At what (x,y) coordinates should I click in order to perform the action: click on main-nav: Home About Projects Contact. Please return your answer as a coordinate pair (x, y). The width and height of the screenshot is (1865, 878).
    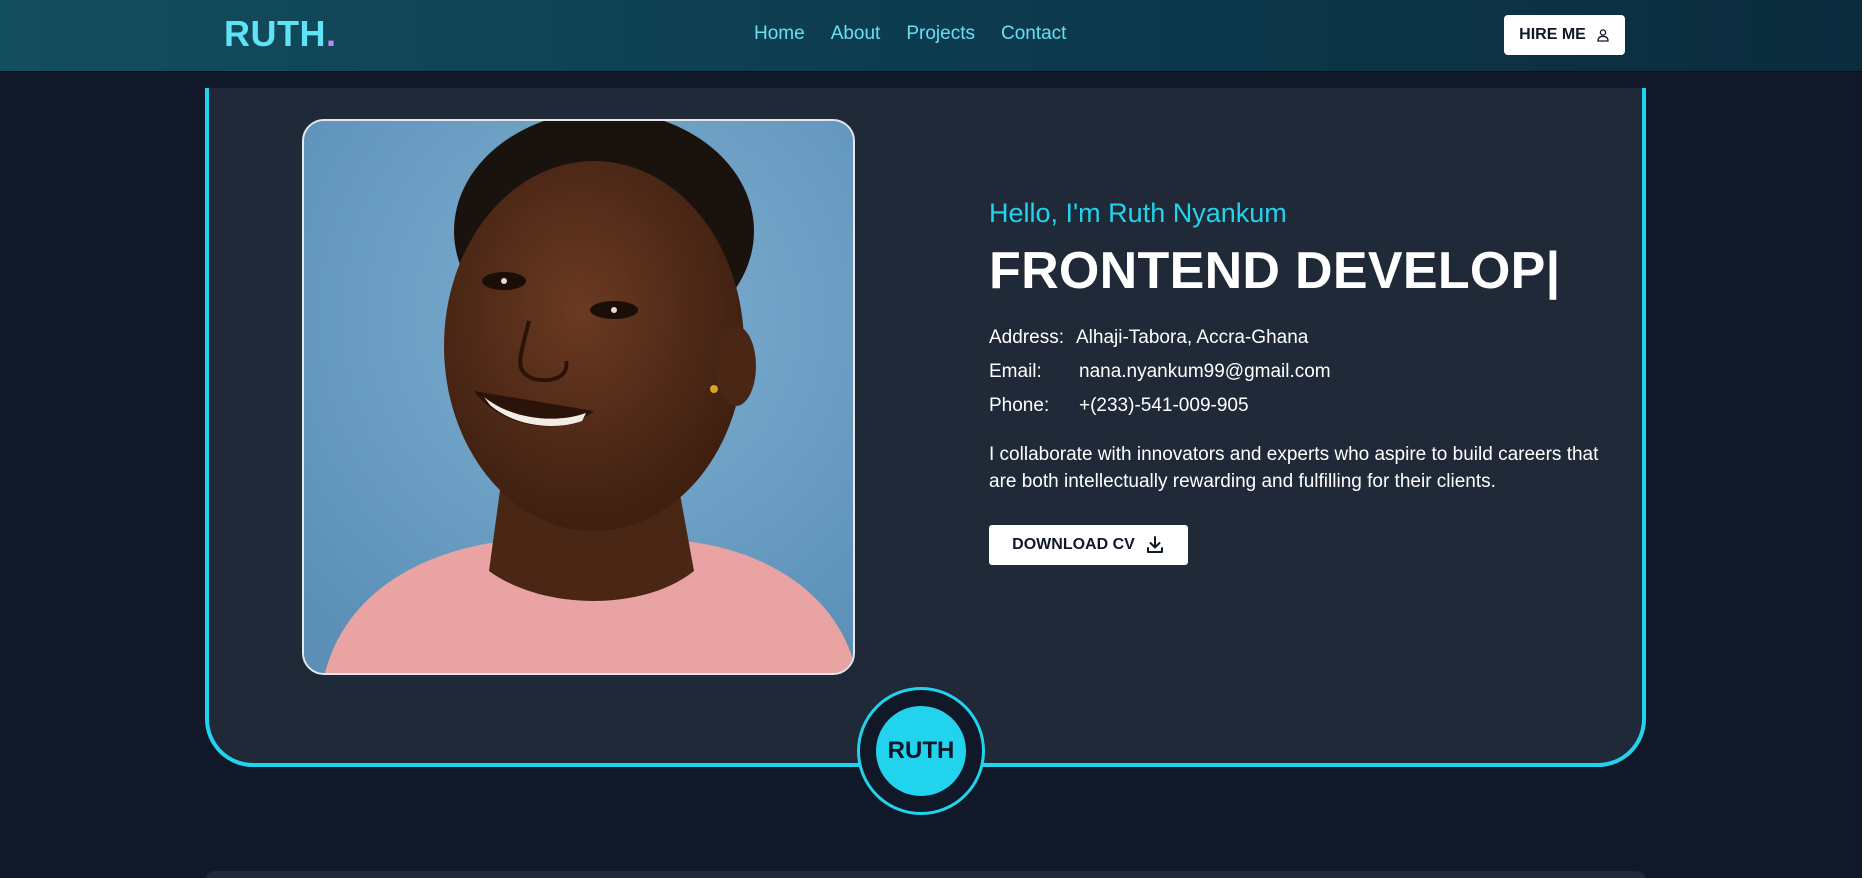
    Looking at the image, I should click on (910, 34).